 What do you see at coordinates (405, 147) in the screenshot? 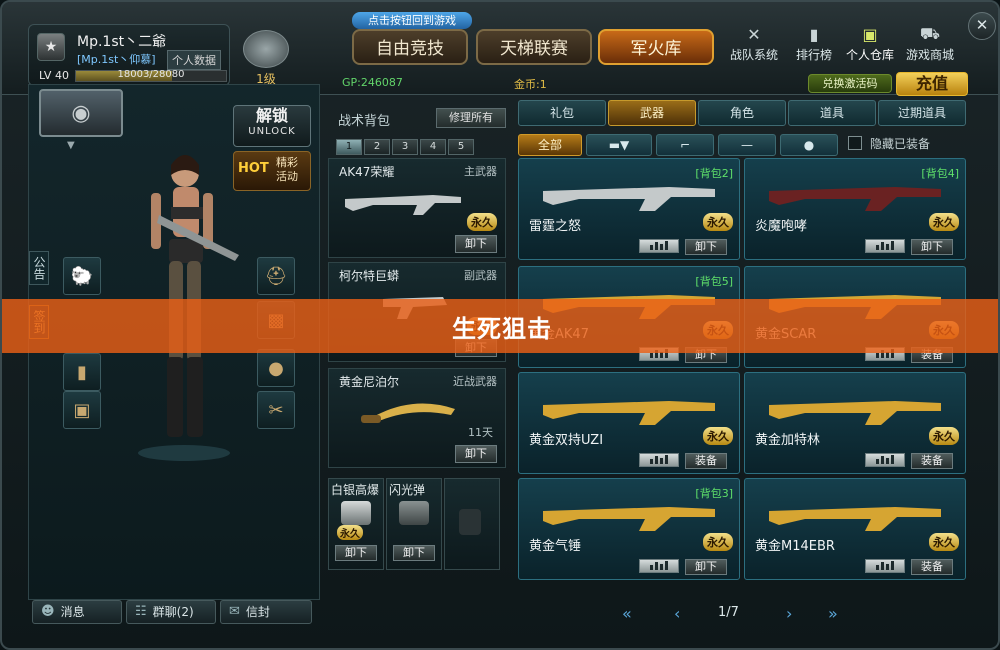
I see `bag-tab-3: 3` at bounding box center [405, 147].